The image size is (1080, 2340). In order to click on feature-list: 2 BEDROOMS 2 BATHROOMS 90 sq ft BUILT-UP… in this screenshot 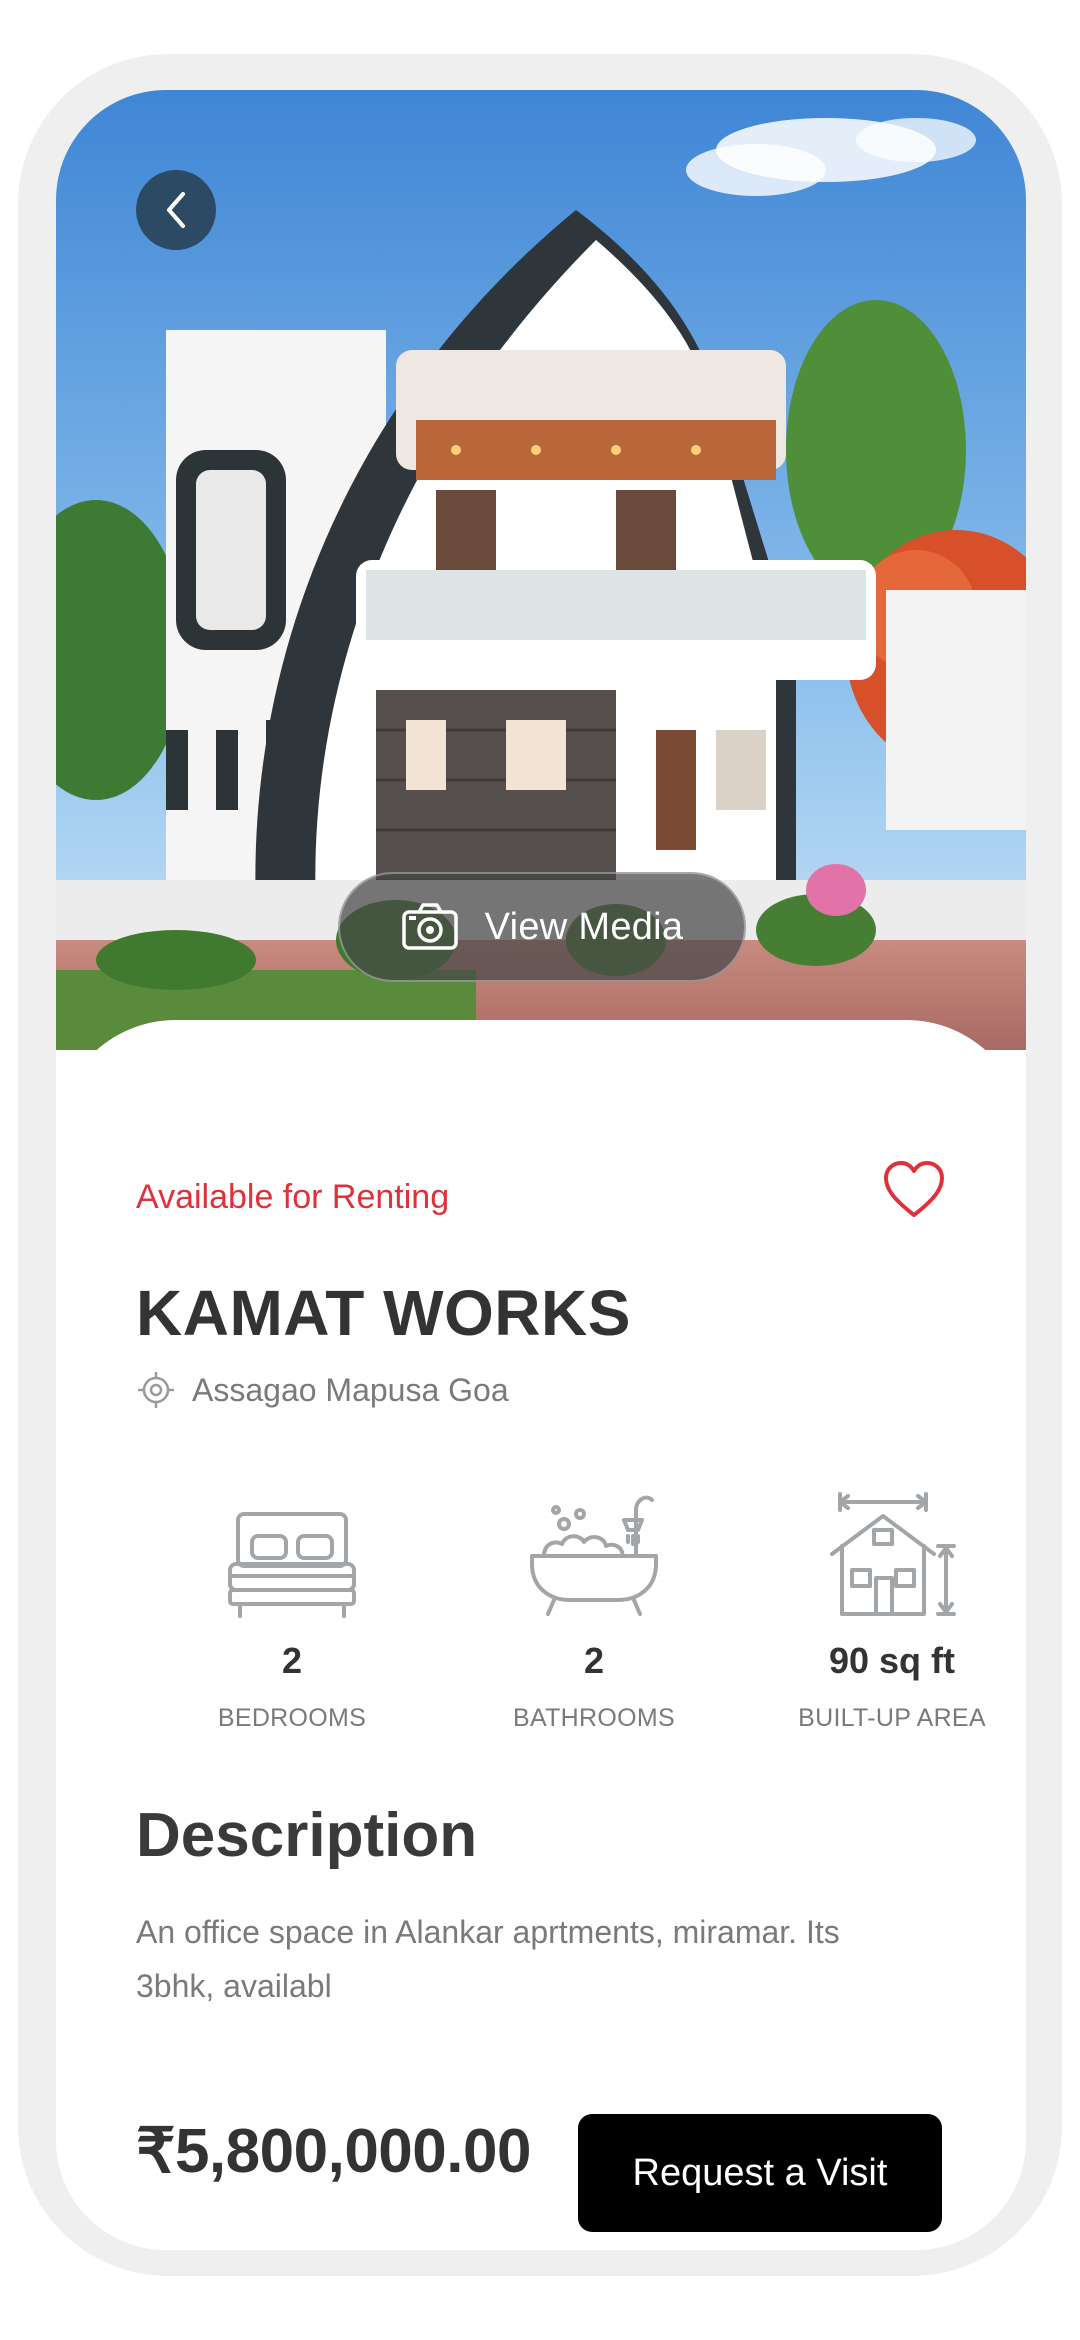, I will do `click(541, 1610)`.